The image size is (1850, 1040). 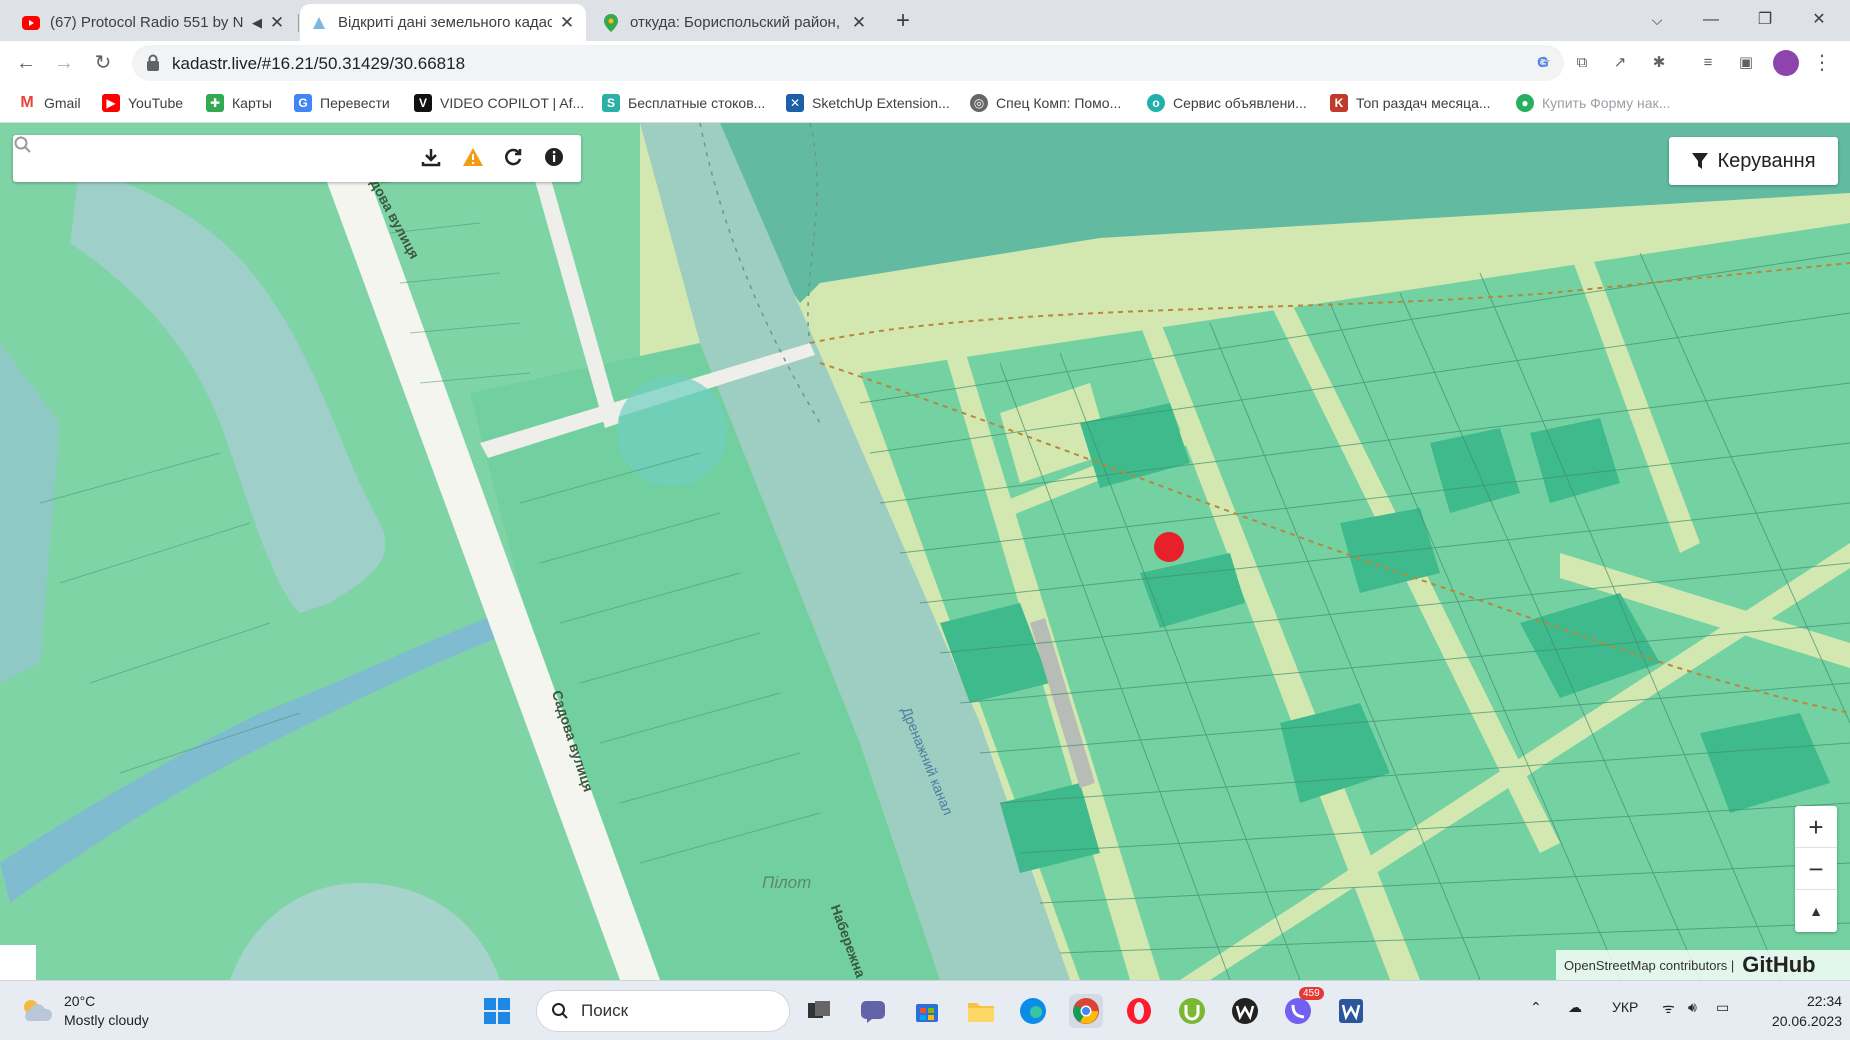 What do you see at coordinates (257, 23) in the screenshot?
I see `speaker-icon: ◀` at bounding box center [257, 23].